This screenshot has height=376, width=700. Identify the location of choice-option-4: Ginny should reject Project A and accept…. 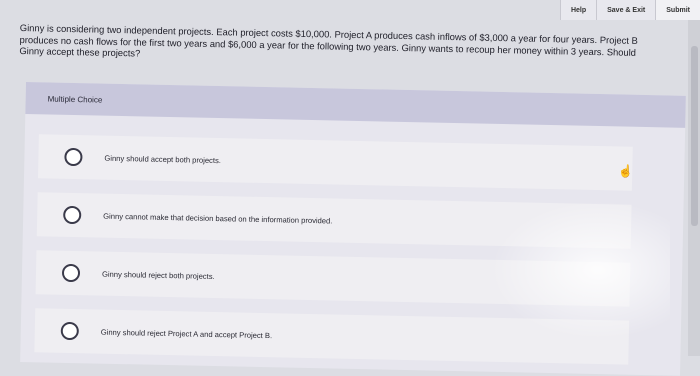
(332, 336).